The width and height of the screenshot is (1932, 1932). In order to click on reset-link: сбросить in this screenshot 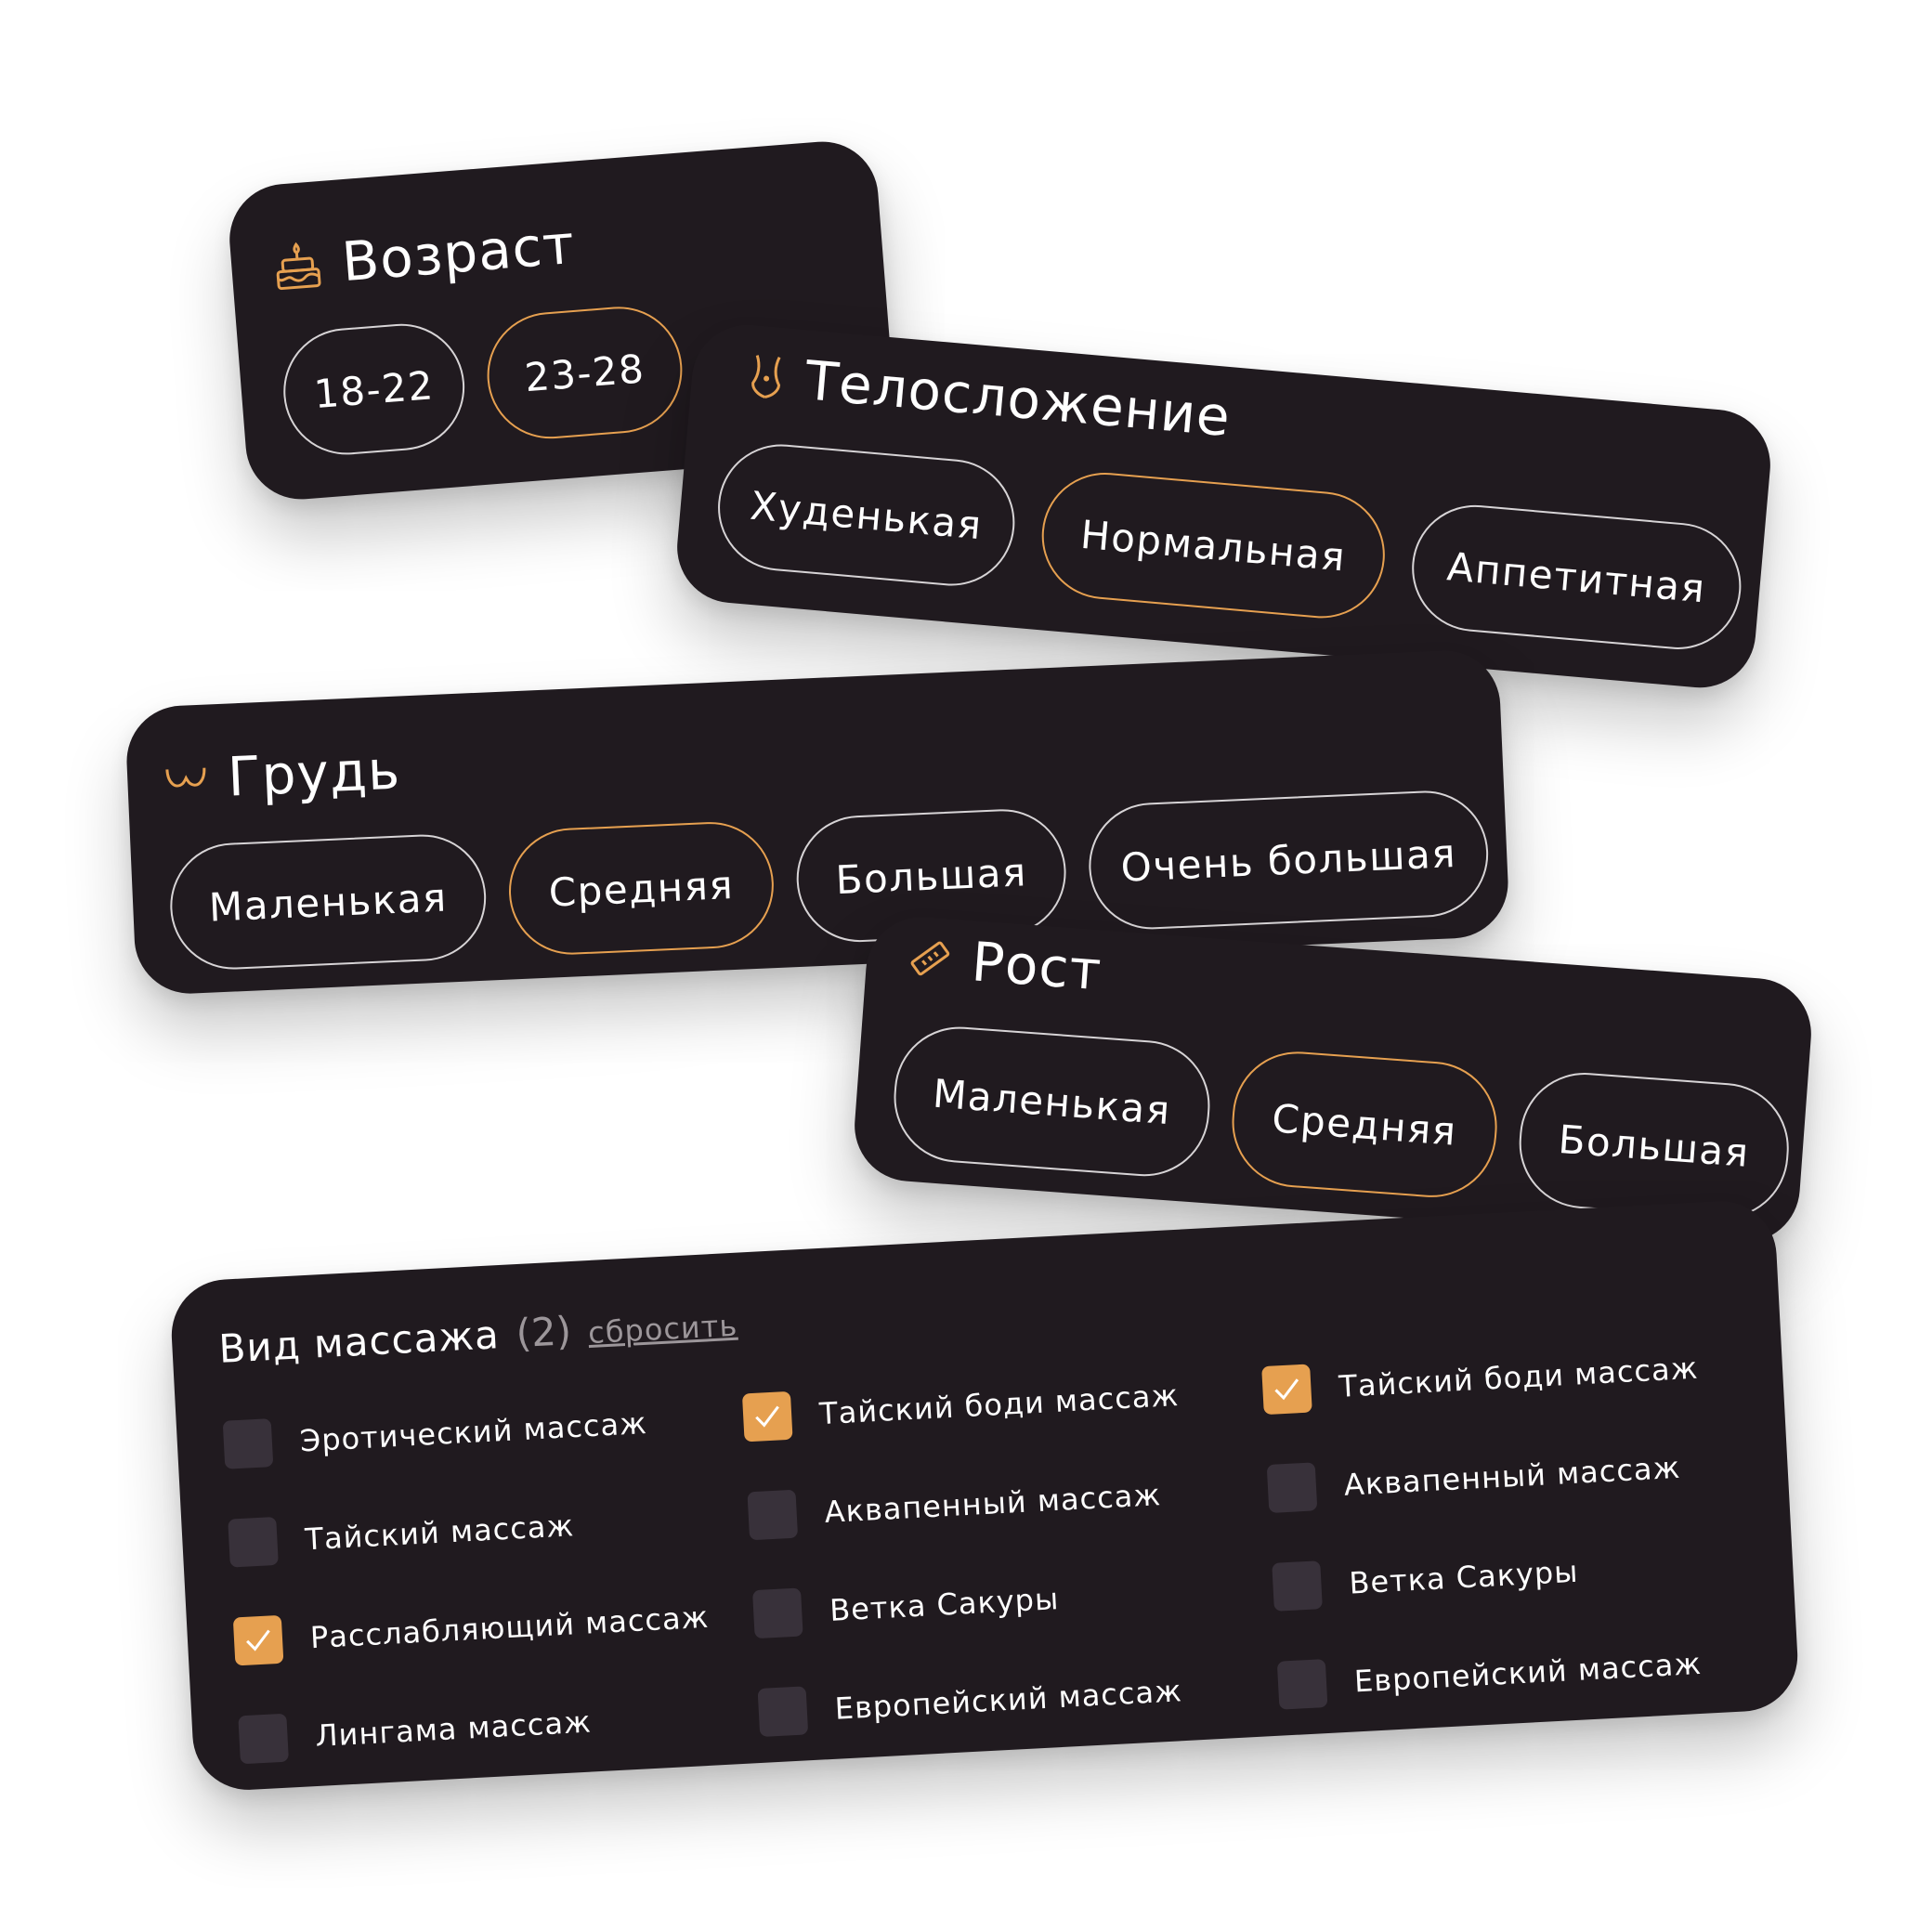, I will do `click(662, 1329)`.